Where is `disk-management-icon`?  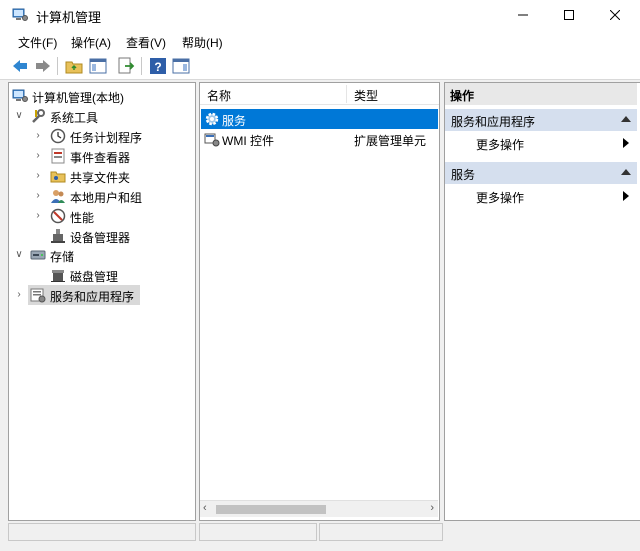 disk-management-icon is located at coordinates (58, 276).